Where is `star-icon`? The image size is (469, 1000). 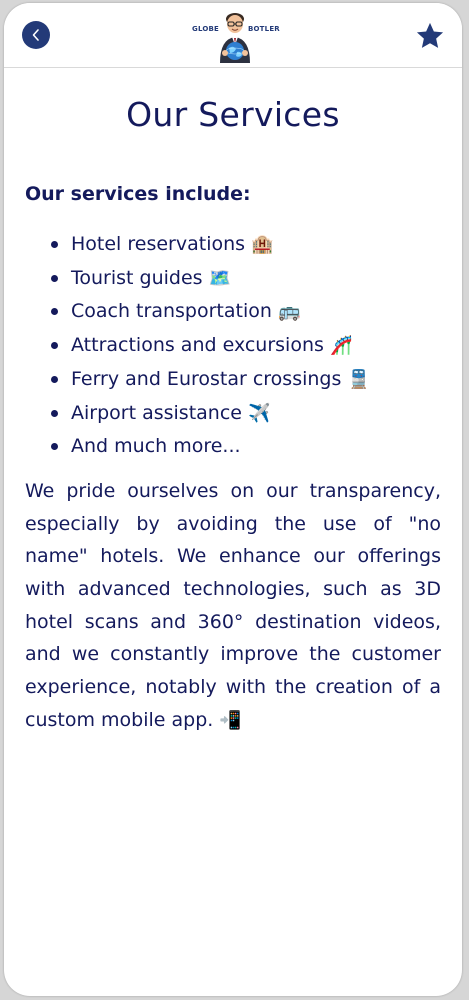
star-icon is located at coordinates (430, 35).